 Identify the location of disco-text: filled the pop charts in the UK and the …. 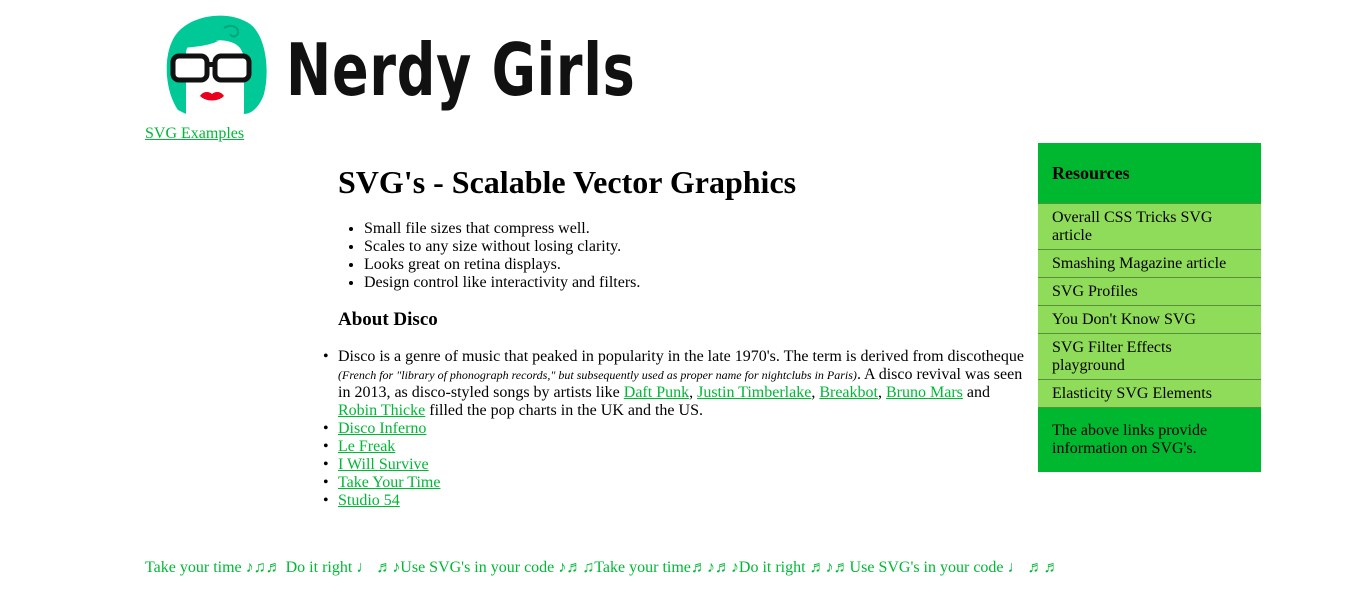
(564, 410).